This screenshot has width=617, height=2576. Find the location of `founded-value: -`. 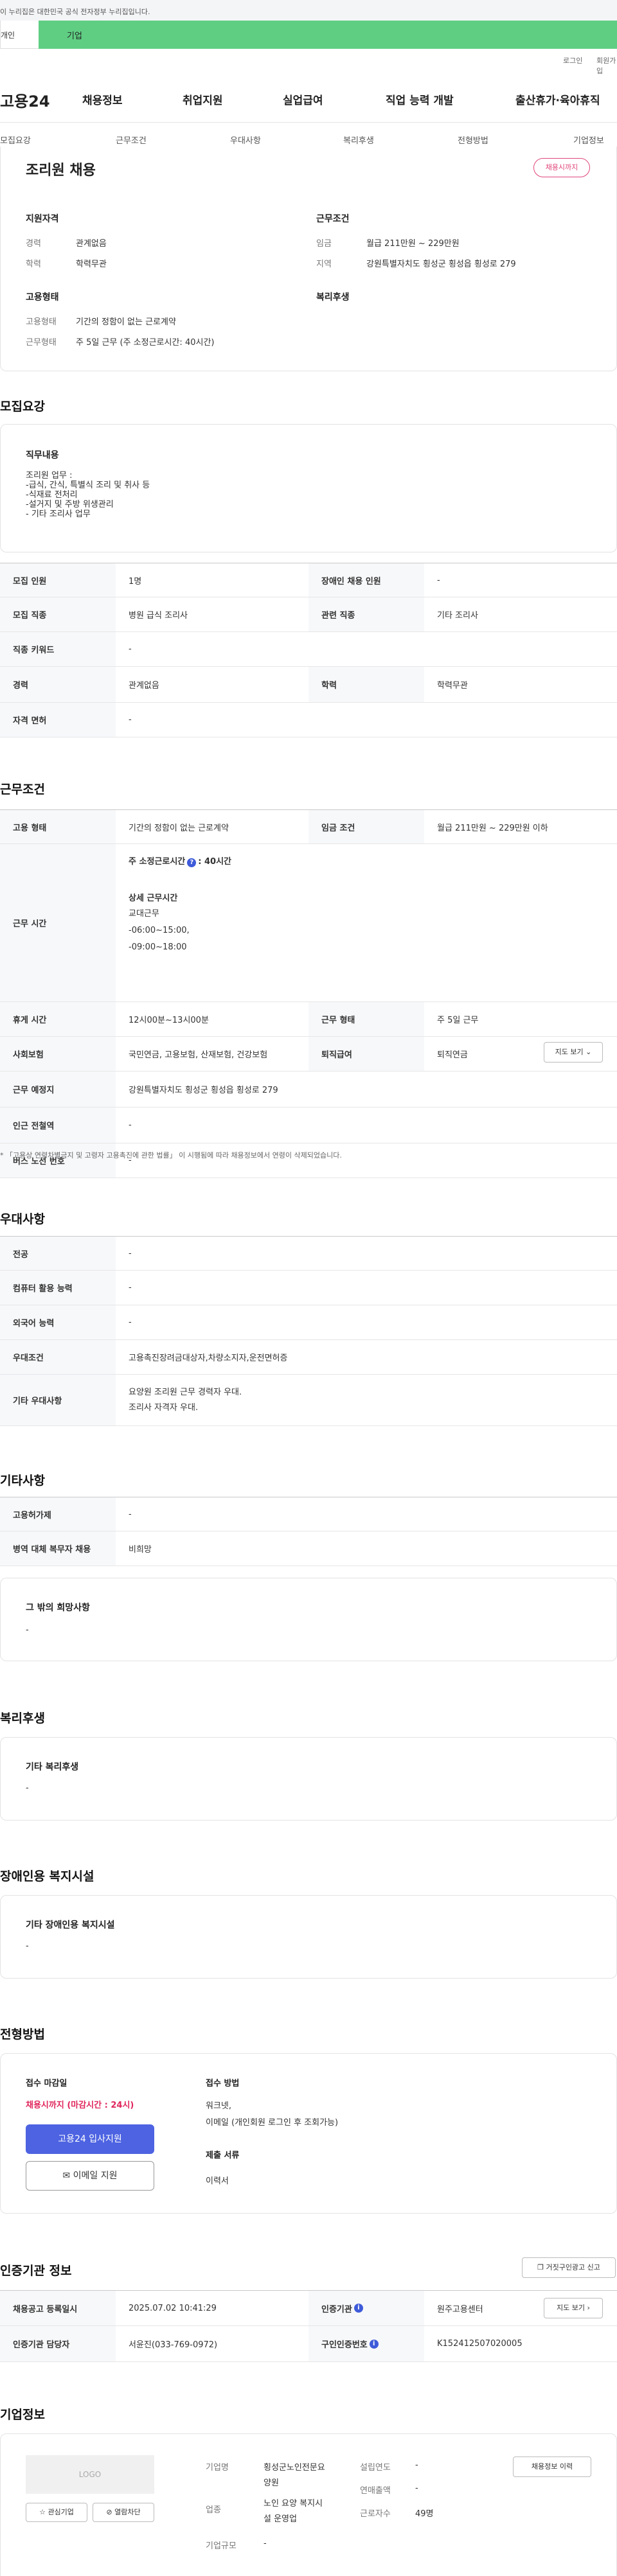

founded-value: - is located at coordinates (416, 2465).